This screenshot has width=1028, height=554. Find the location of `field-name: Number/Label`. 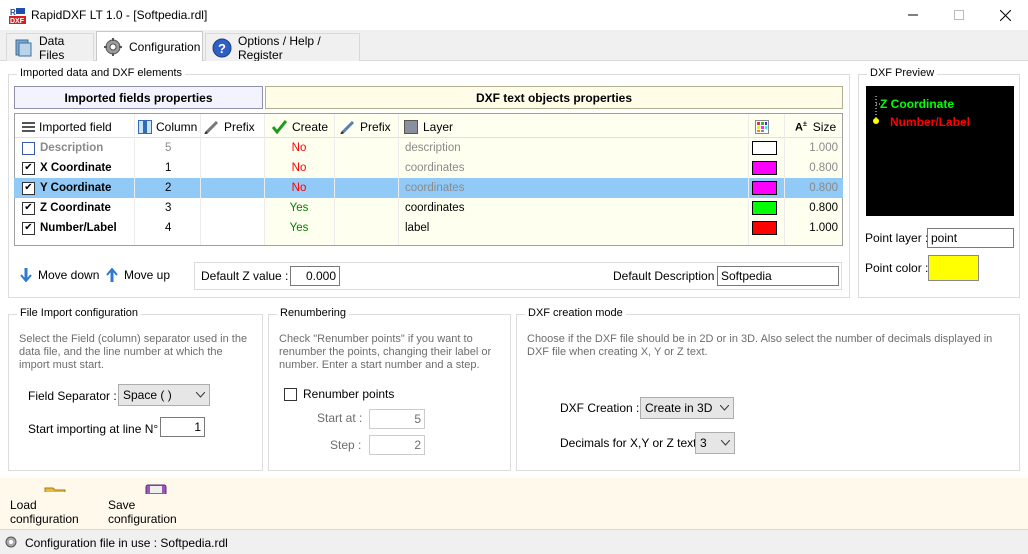

field-name: Number/Label is located at coordinates (78, 228).